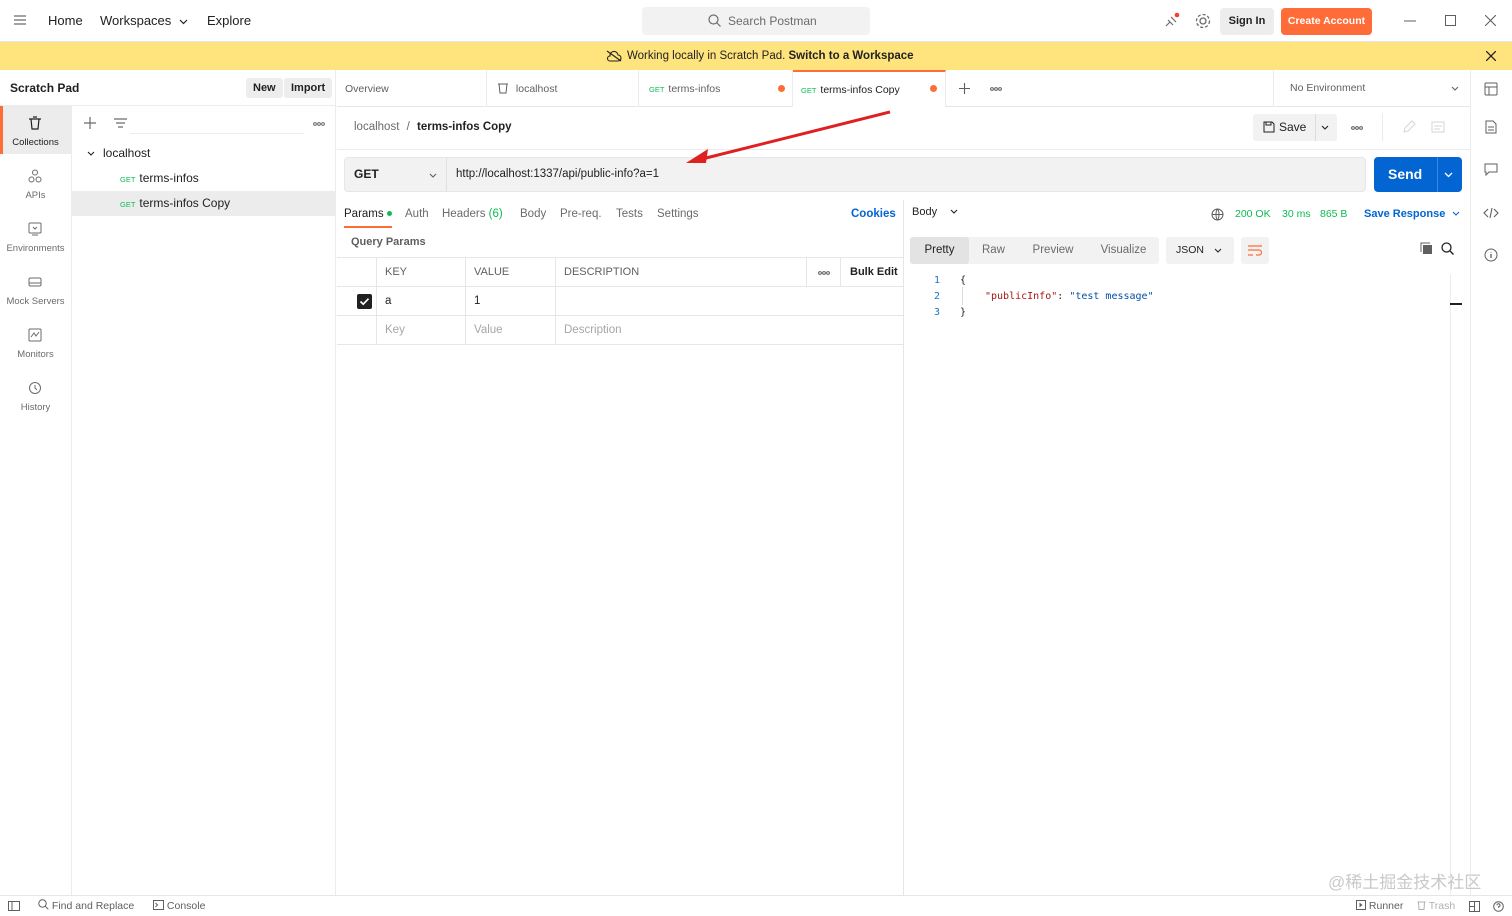  Describe the element at coordinates (993, 250) in the screenshot. I see `view-raw: Raw` at that location.